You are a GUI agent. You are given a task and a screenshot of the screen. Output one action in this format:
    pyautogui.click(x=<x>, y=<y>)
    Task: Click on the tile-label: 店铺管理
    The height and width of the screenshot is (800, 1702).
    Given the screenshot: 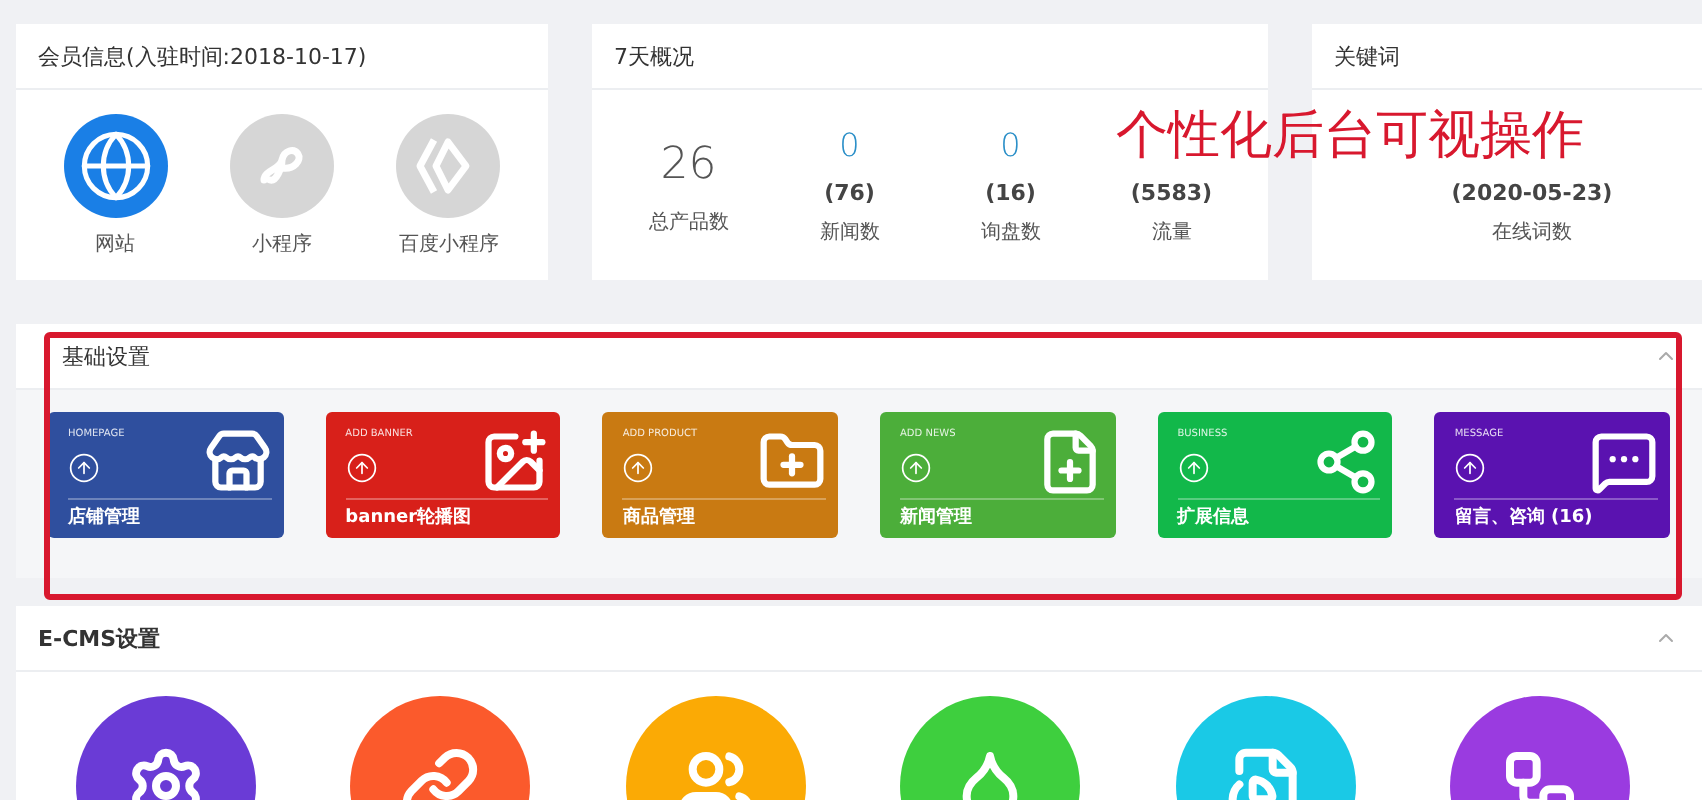 What is the action you would take?
    pyautogui.click(x=170, y=514)
    